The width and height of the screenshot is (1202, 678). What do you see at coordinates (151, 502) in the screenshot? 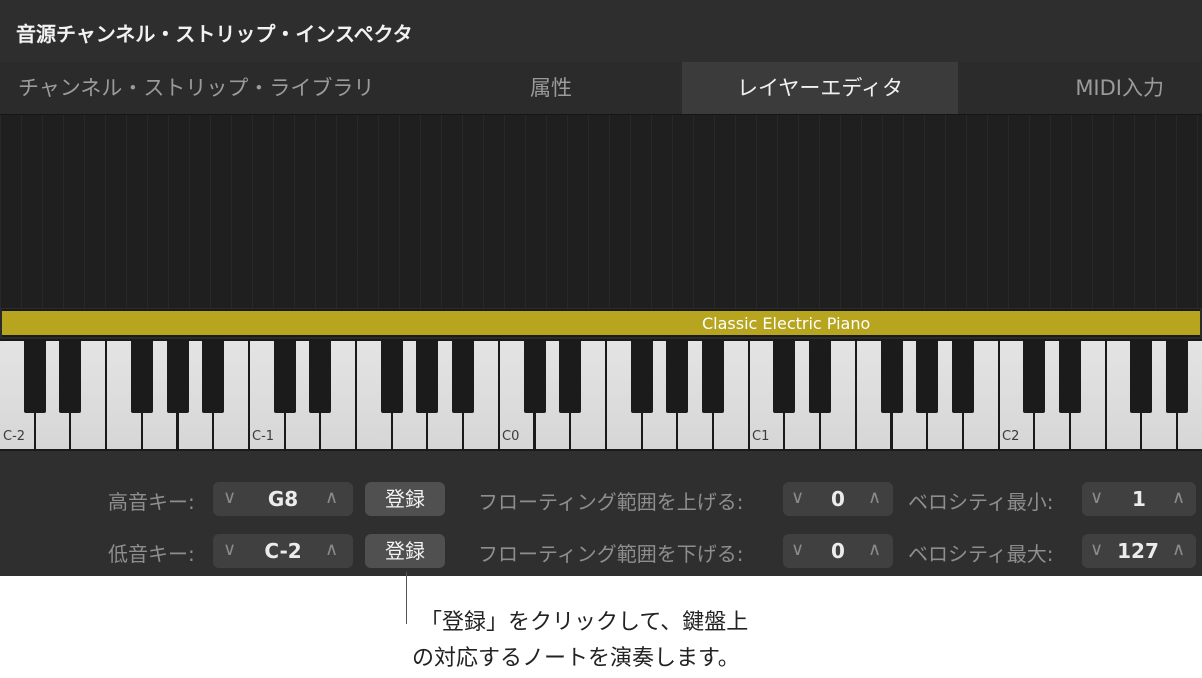
I see `high-key-label: 高音キー:` at bounding box center [151, 502].